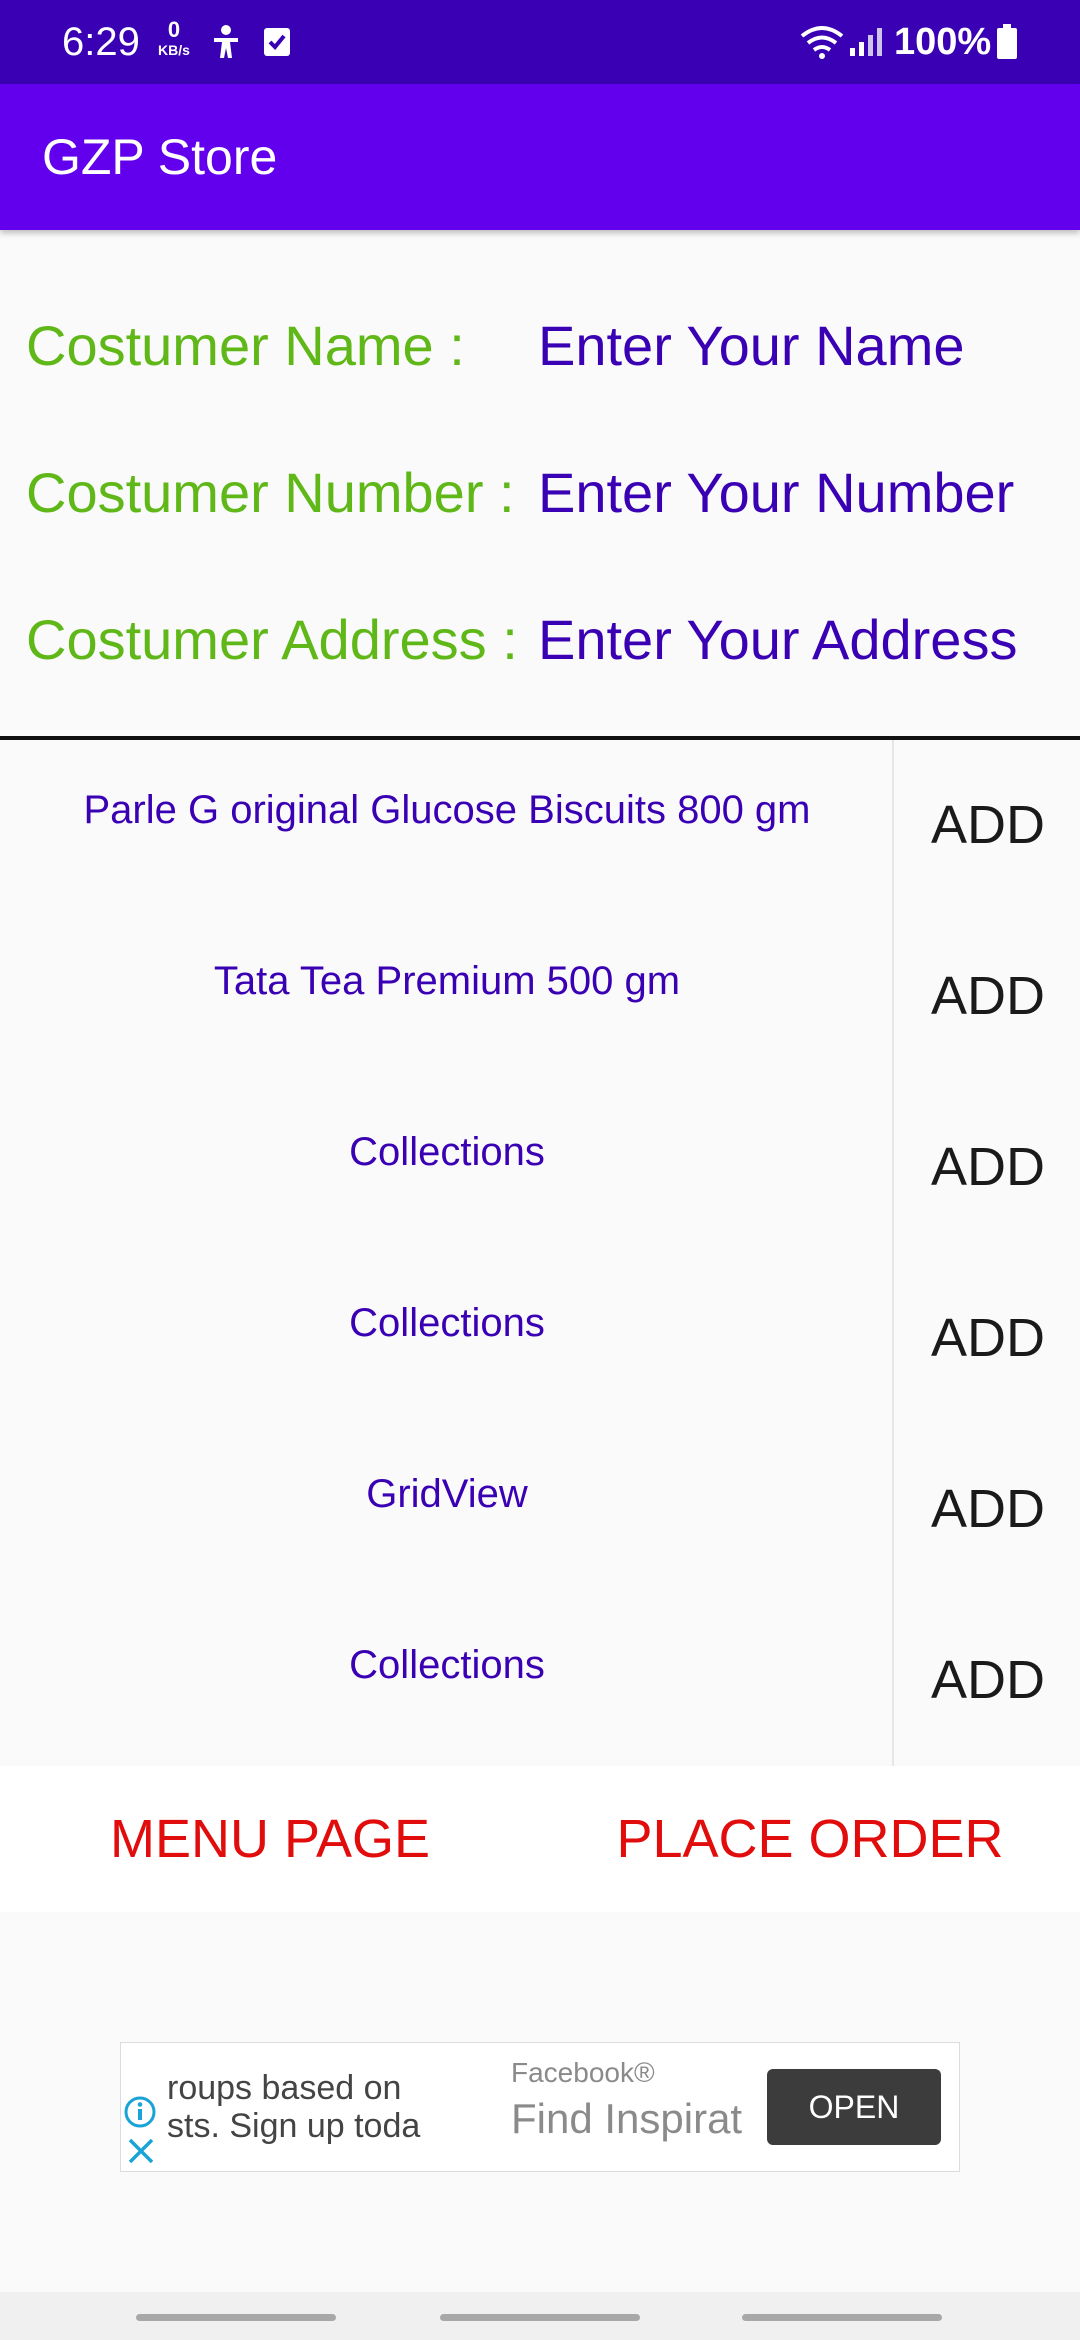  What do you see at coordinates (540, 1839) in the screenshot?
I see `bottom-action-bar: MENU PAGE PLACE ORDER` at bounding box center [540, 1839].